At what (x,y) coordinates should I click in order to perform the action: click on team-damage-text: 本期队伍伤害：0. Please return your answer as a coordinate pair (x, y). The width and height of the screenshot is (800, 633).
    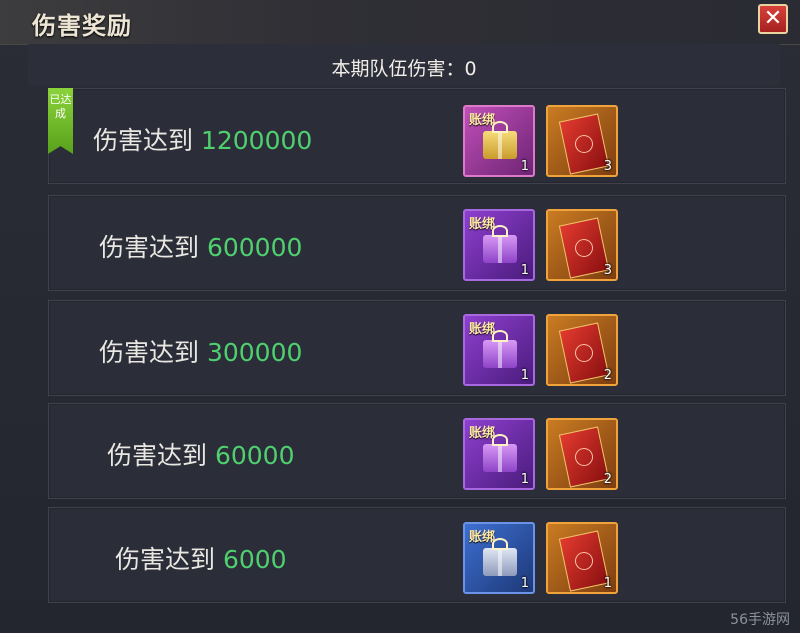
    Looking at the image, I should click on (404, 69).